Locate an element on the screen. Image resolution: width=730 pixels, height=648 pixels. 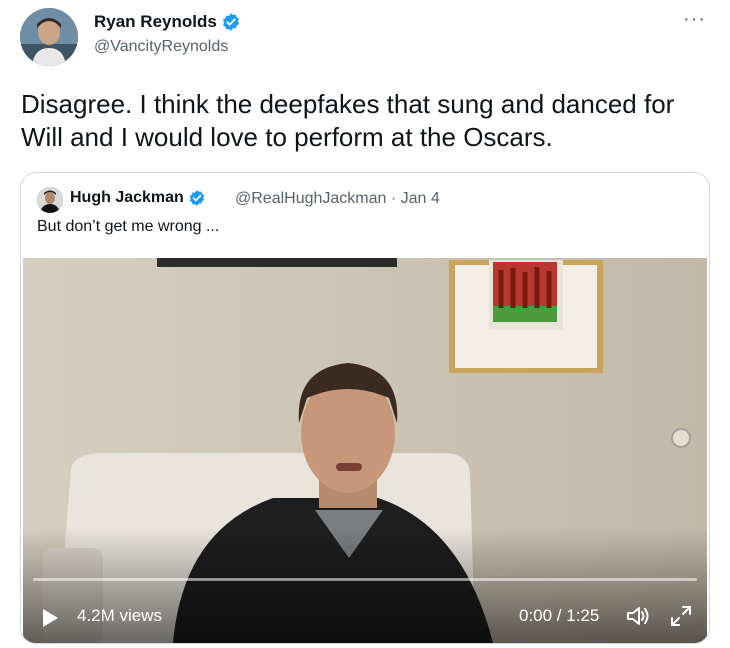
author-name-text: Ryan Reynolds is located at coordinates (155, 21).